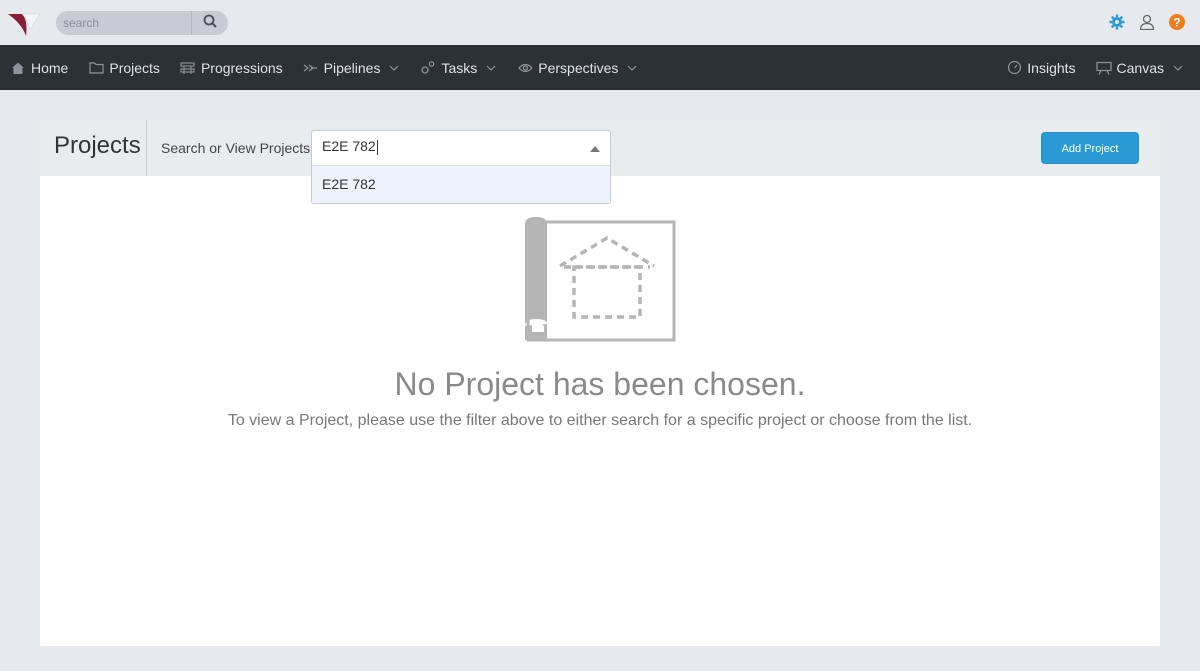 This screenshot has width=1200, height=671. What do you see at coordinates (1090, 148) in the screenshot?
I see `add-project-button: Add Project` at bounding box center [1090, 148].